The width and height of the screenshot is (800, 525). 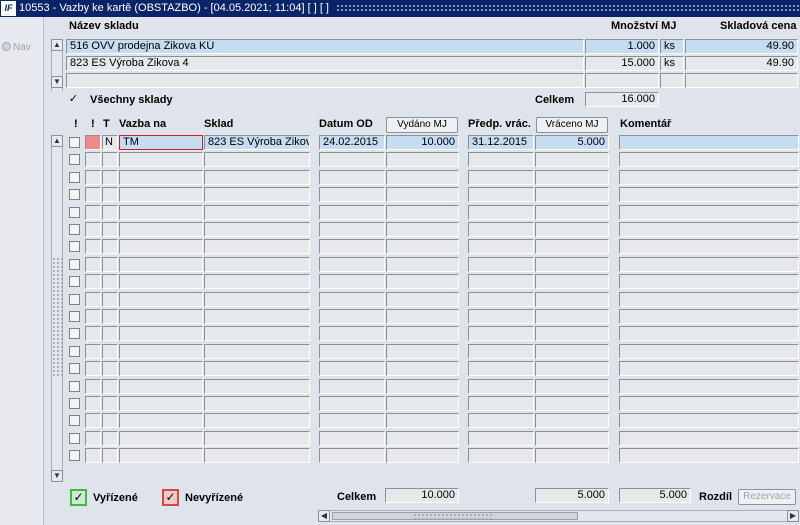 I want to click on warehouse-name-cell, so click(x=325, y=80).